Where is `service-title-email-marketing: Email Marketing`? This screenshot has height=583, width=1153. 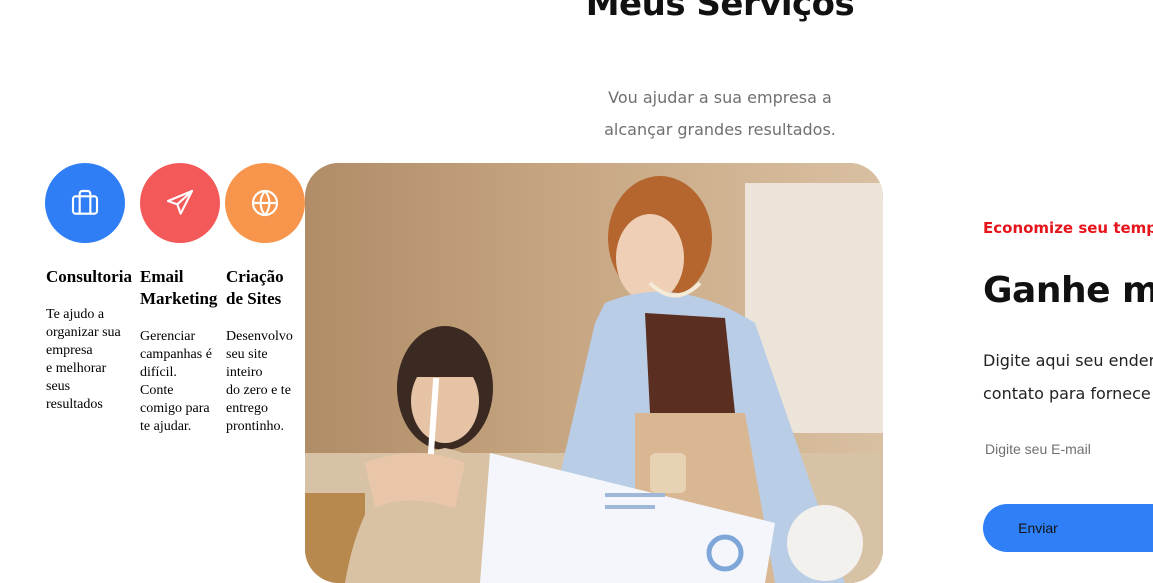
service-title-email-marketing: Email Marketing is located at coordinates (179, 287).